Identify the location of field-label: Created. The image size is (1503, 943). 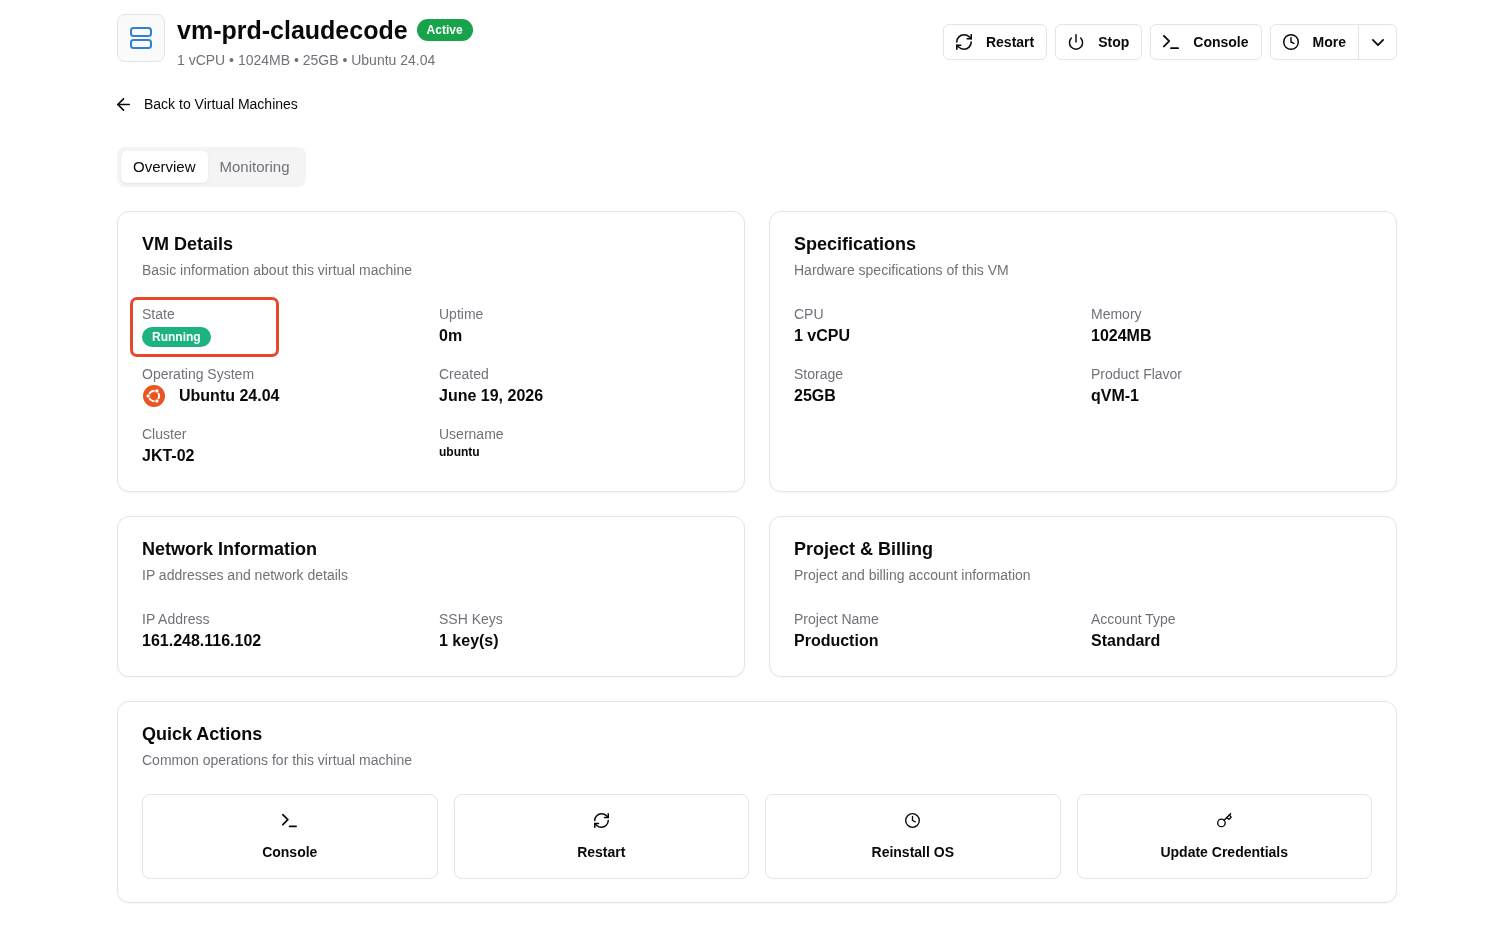
(464, 374).